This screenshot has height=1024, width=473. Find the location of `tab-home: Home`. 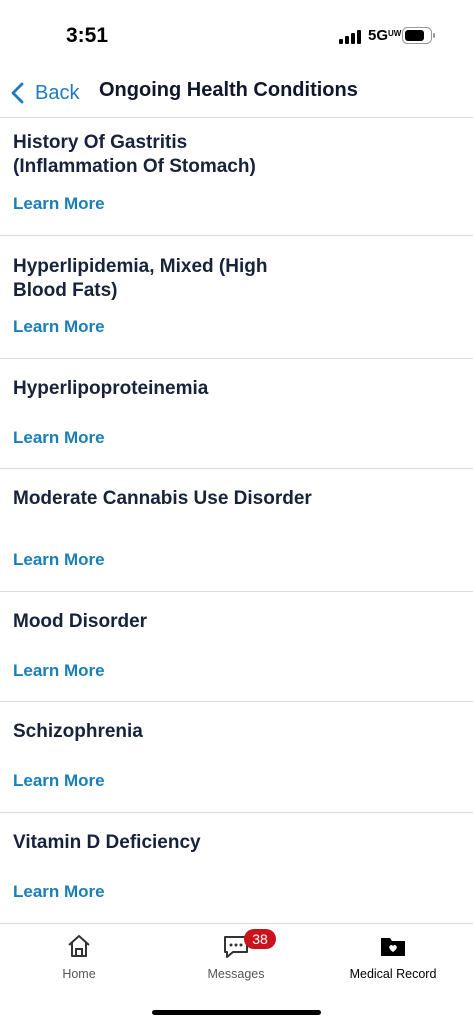

tab-home: Home is located at coordinates (79, 956).